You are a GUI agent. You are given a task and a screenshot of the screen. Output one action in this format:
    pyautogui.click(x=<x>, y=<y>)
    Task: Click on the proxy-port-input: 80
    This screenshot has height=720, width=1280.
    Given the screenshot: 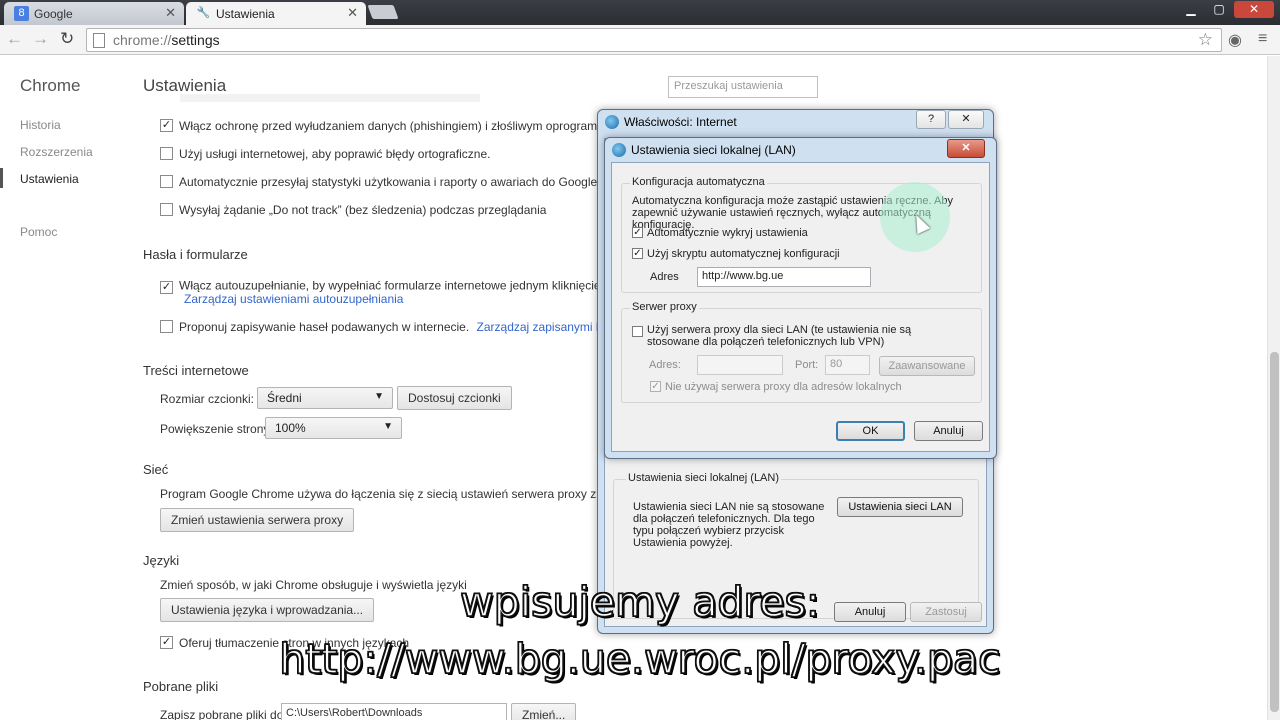 What is the action you would take?
    pyautogui.click(x=847, y=365)
    